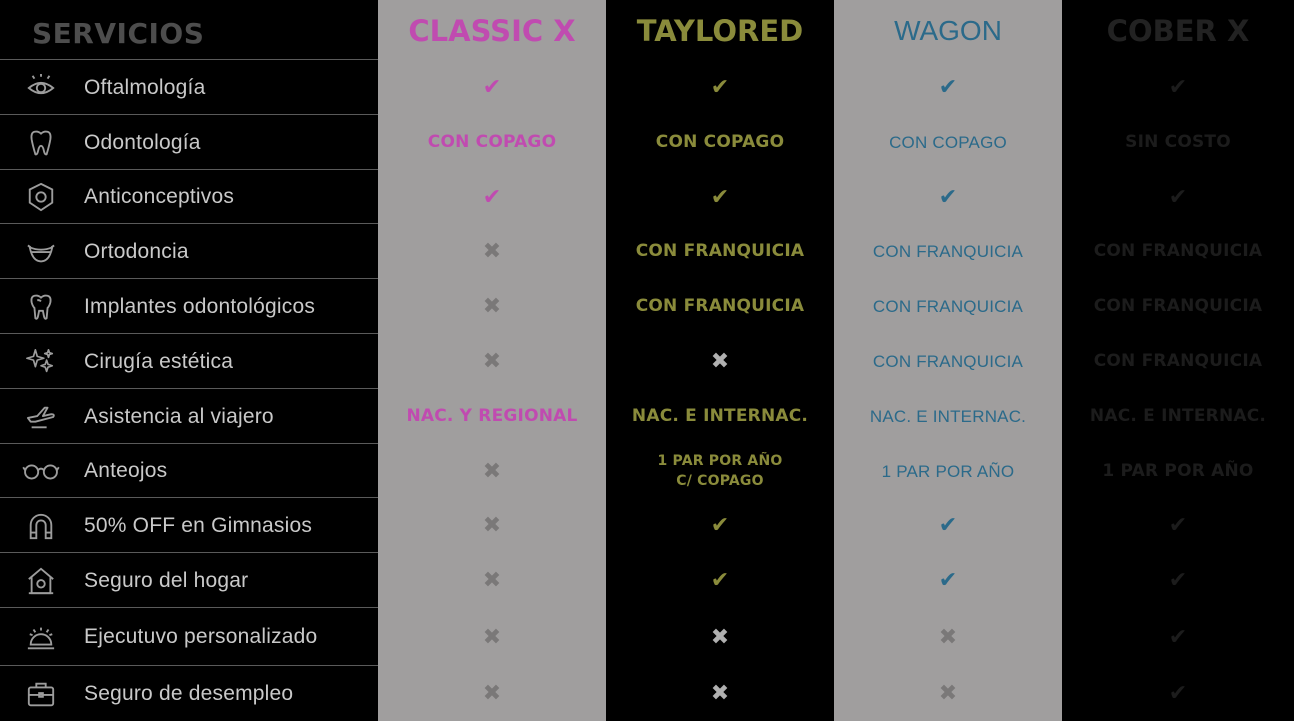 The image size is (1294, 721). Describe the element at coordinates (41, 416) in the screenshot. I see `airplane-icon` at that location.